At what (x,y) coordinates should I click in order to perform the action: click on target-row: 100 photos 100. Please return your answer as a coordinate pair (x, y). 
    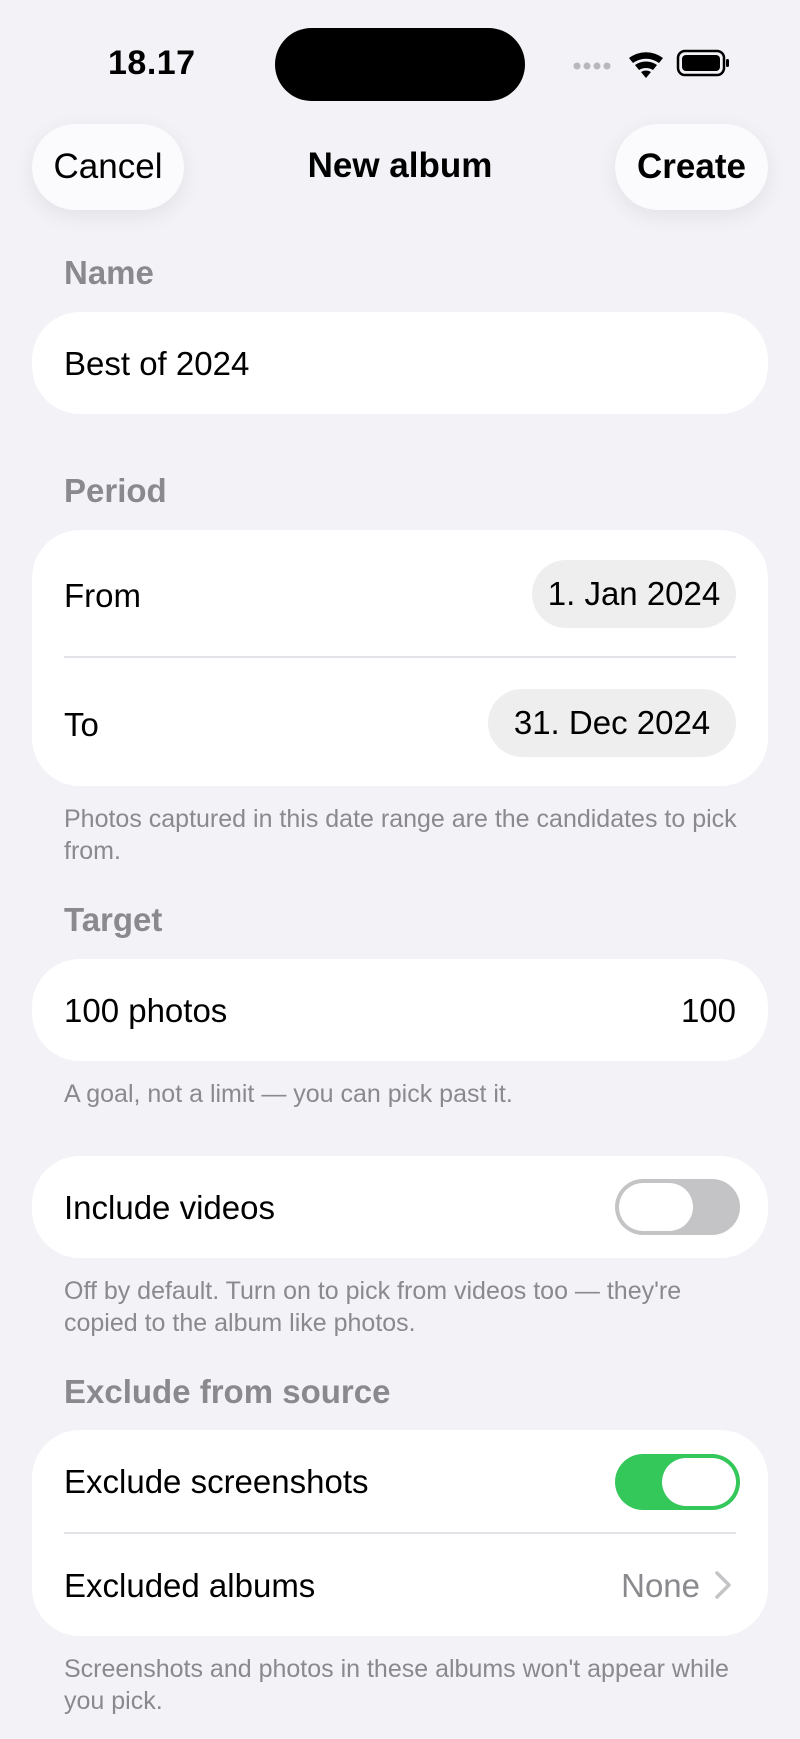
    Looking at the image, I should click on (400, 1010).